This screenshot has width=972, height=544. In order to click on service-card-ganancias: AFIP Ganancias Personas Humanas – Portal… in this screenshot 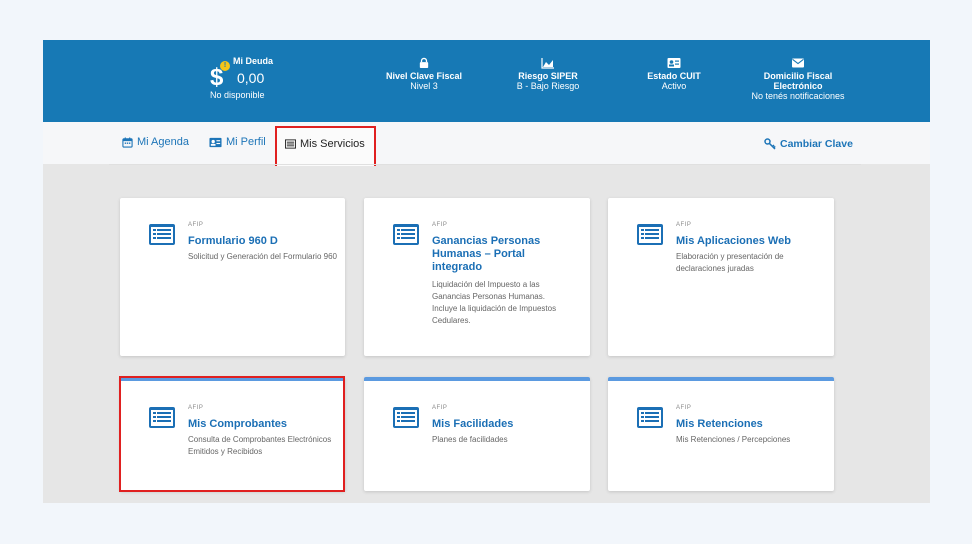, I will do `click(477, 277)`.